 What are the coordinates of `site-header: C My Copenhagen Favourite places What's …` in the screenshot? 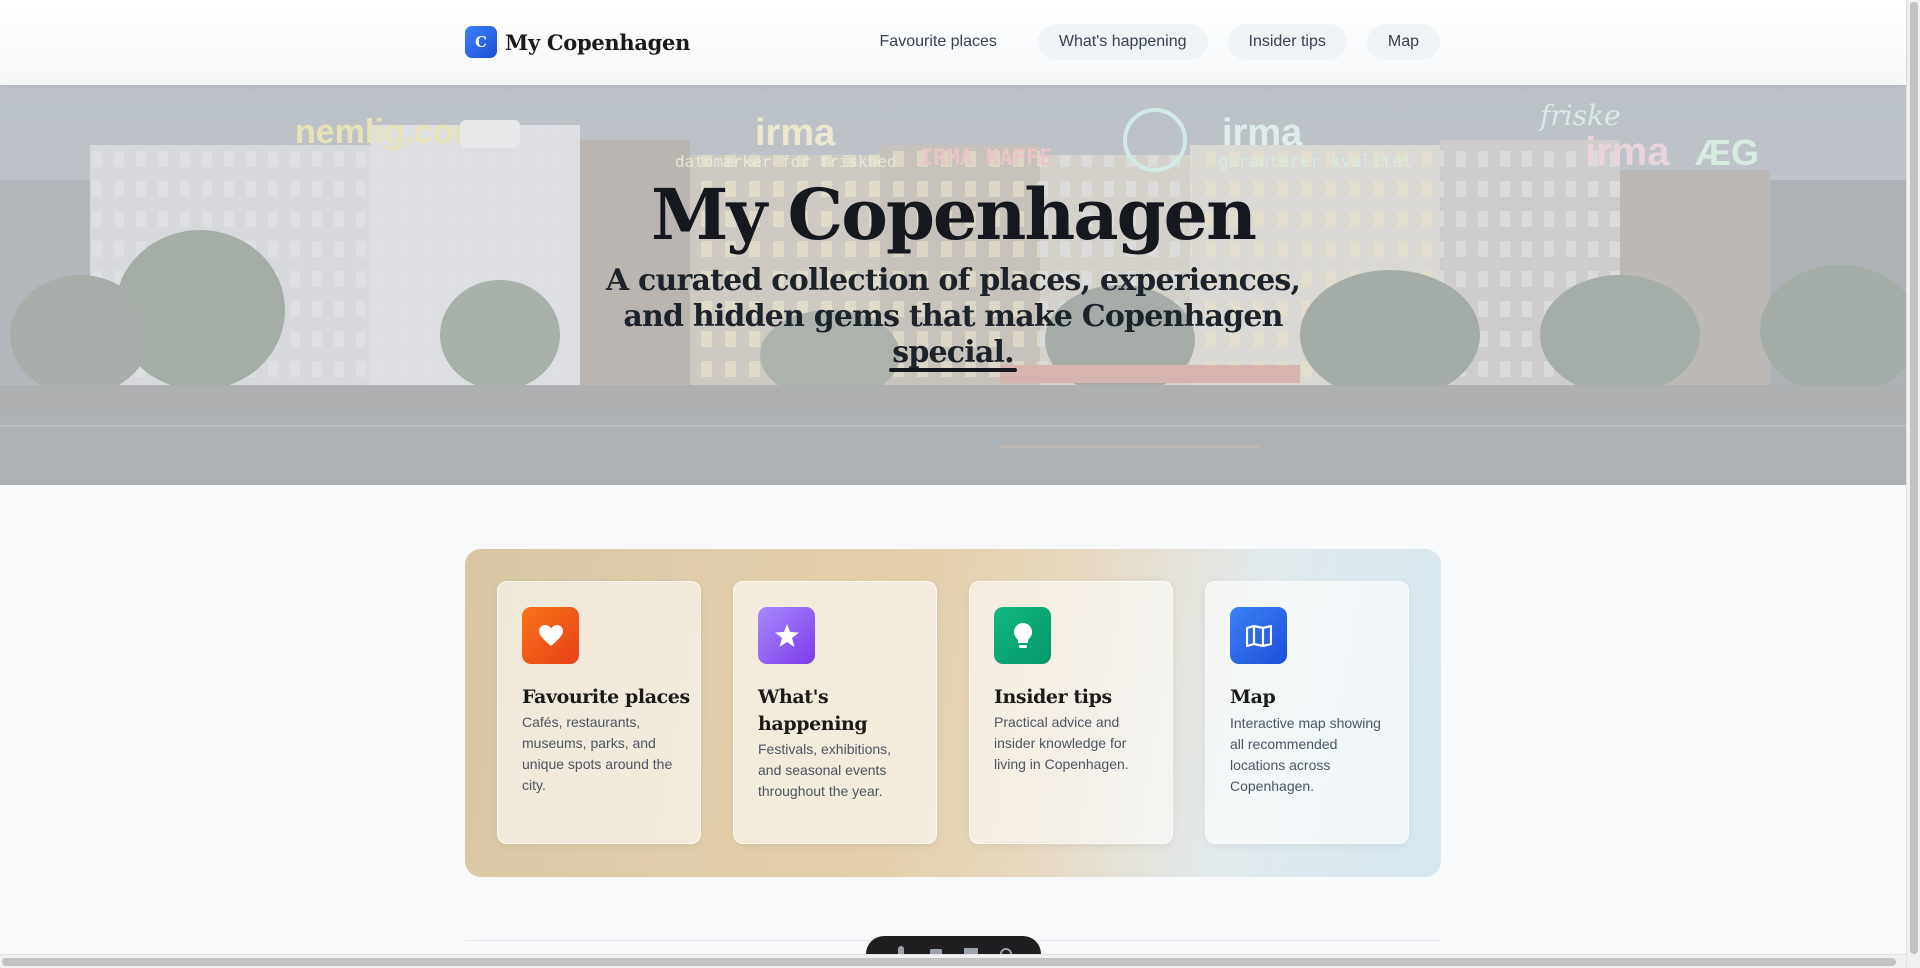 It's located at (953, 42).